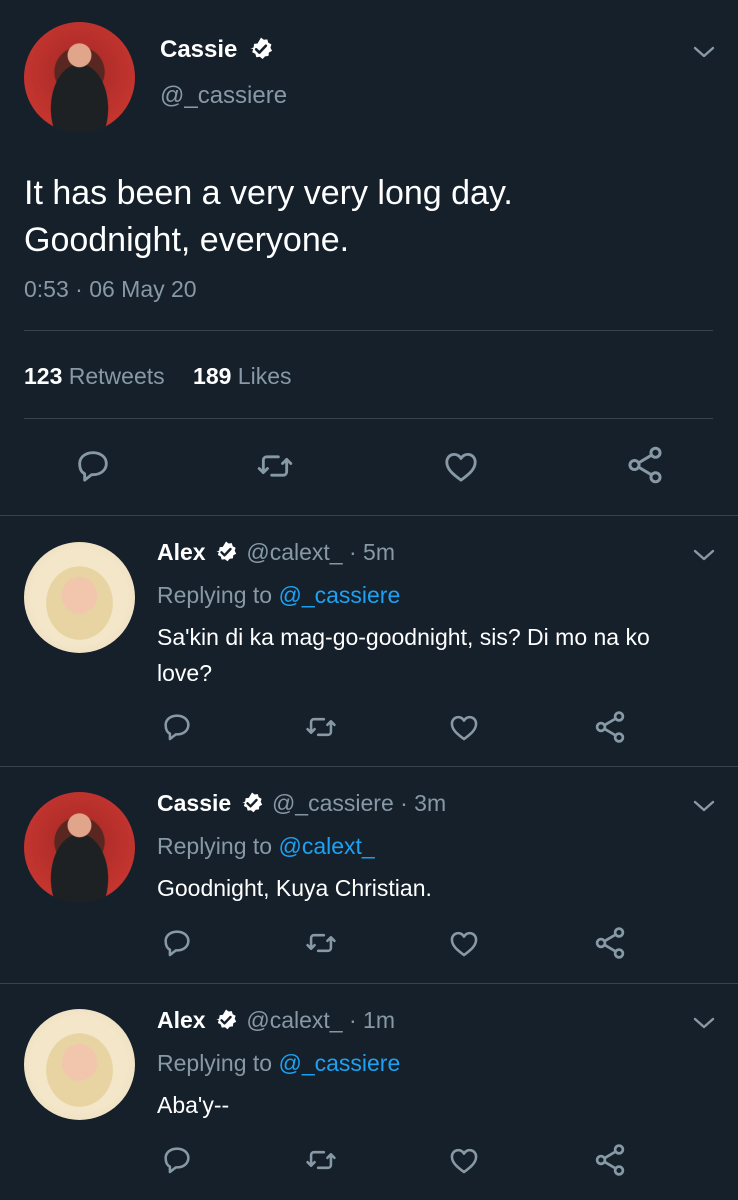 This screenshot has height=1200, width=738. I want to click on retweet-stat: 123 Retweets, so click(97, 376).